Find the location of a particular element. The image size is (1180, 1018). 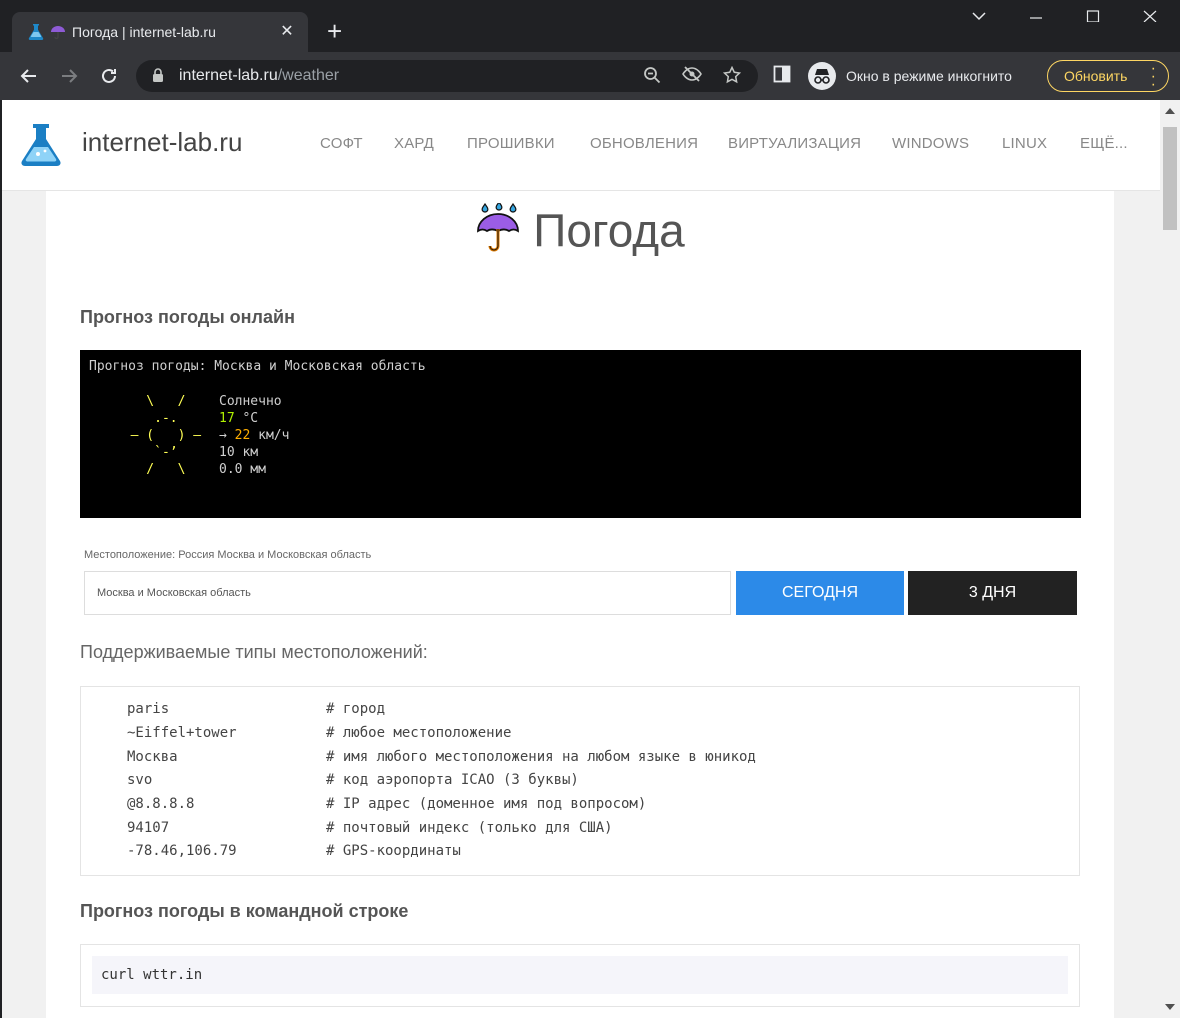

weather-info: Солнечно 17 °C → 22 км/ч 10 км 0.0 мм is located at coordinates (254, 435).